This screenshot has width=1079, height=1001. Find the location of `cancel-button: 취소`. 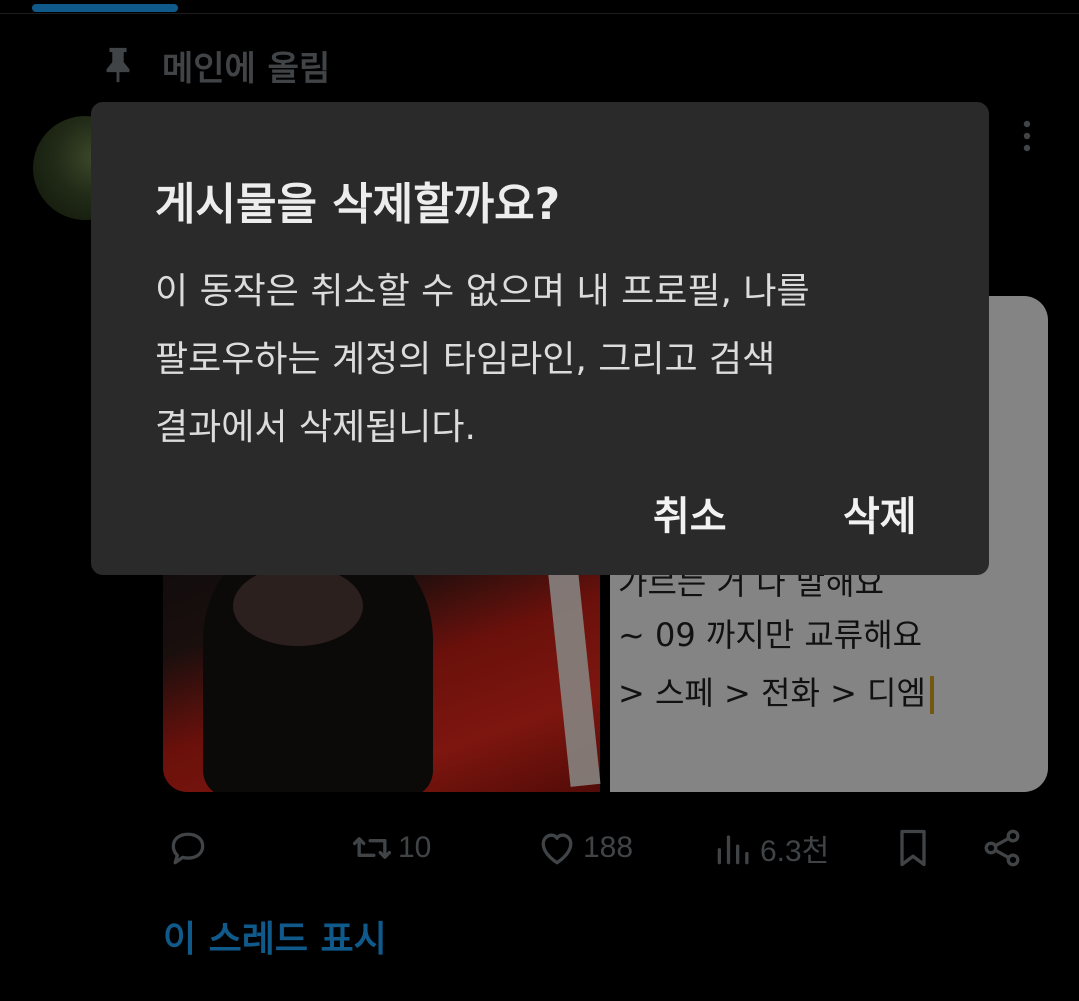

cancel-button: 취소 is located at coordinates (690, 513).